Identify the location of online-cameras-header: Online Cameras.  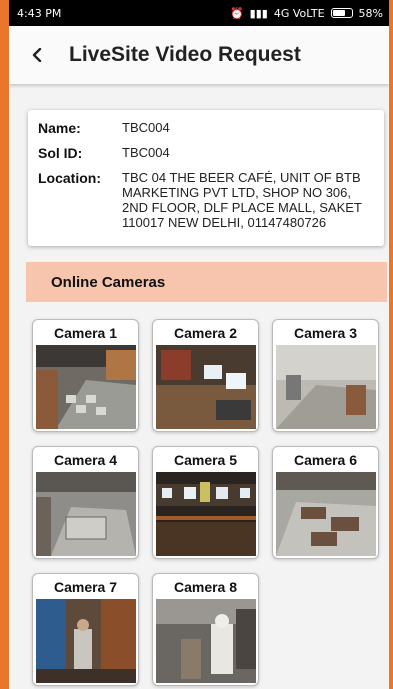
(206, 282).